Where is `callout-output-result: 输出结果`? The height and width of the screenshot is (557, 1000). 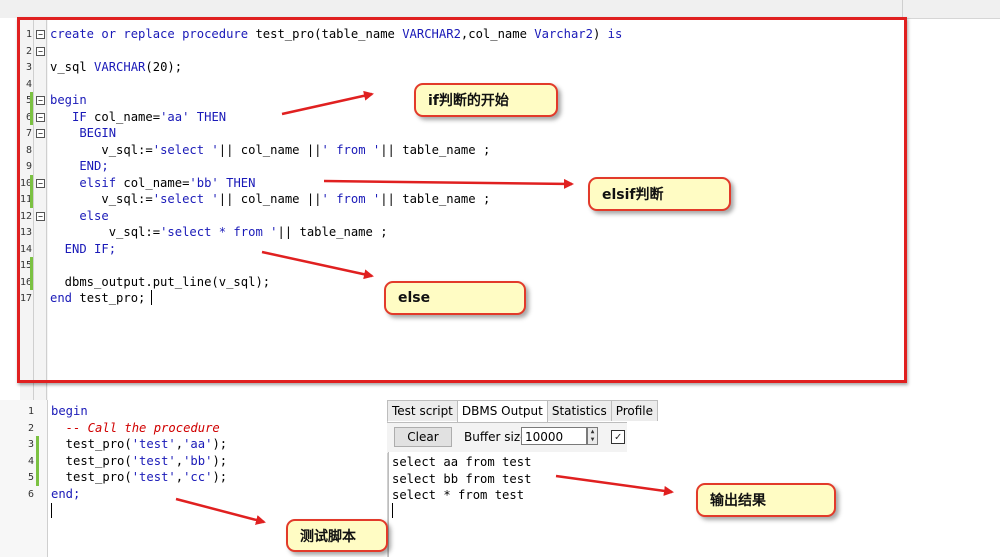 callout-output-result: 输出结果 is located at coordinates (766, 500).